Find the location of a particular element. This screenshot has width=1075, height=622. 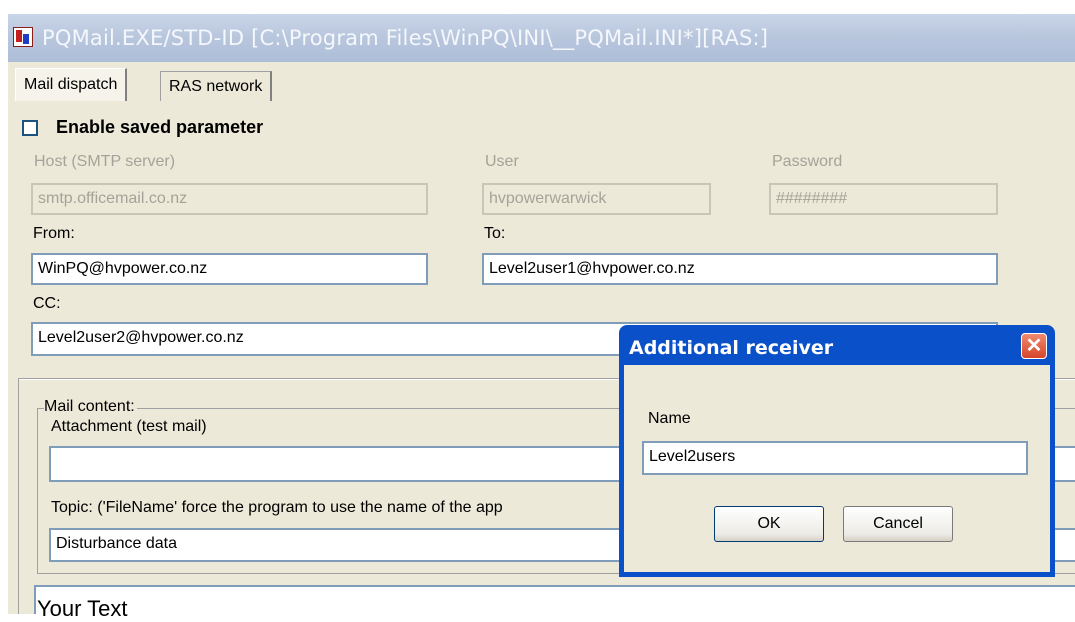

host-input: smtp.officemail.co.nz is located at coordinates (229, 199).